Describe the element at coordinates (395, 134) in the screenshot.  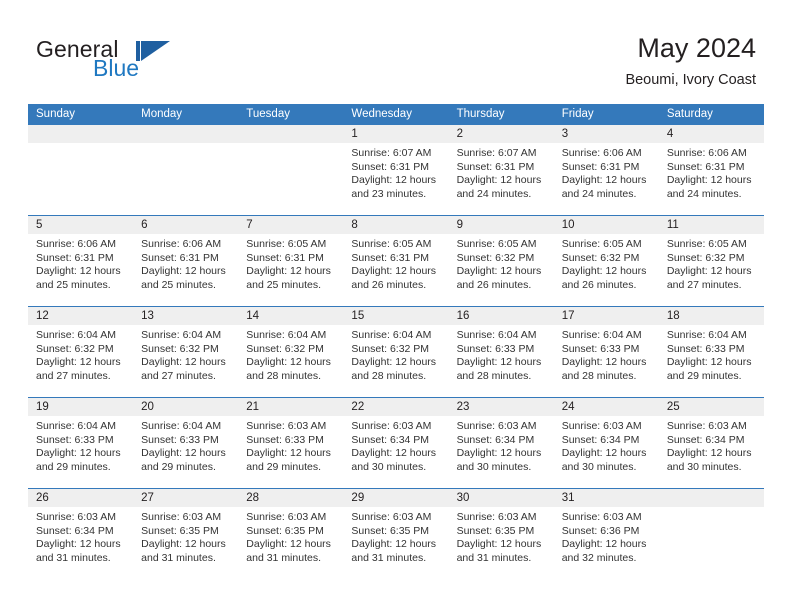
I see `day-number-1: 1` at that location.